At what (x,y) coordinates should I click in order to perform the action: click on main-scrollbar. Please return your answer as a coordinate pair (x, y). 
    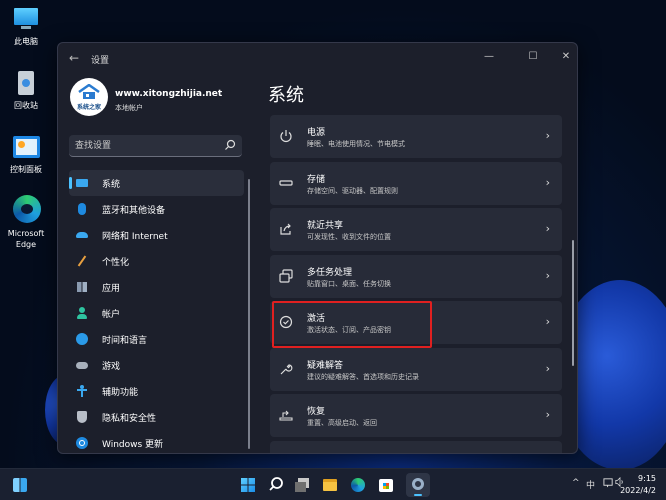
    Looking at the image, I should click on (573, 303).